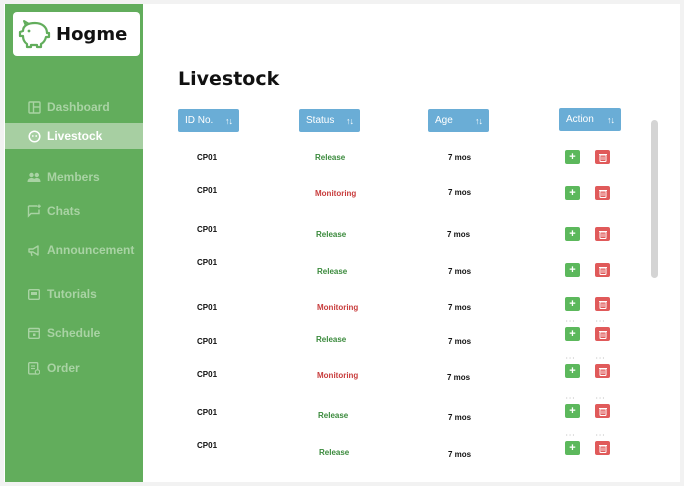 The height and width of the screenshot is (486, 684). What do you see at coordinates (34, 333) in the screenshot?
I see `schedule-icon` at bounding box center [34, 333].